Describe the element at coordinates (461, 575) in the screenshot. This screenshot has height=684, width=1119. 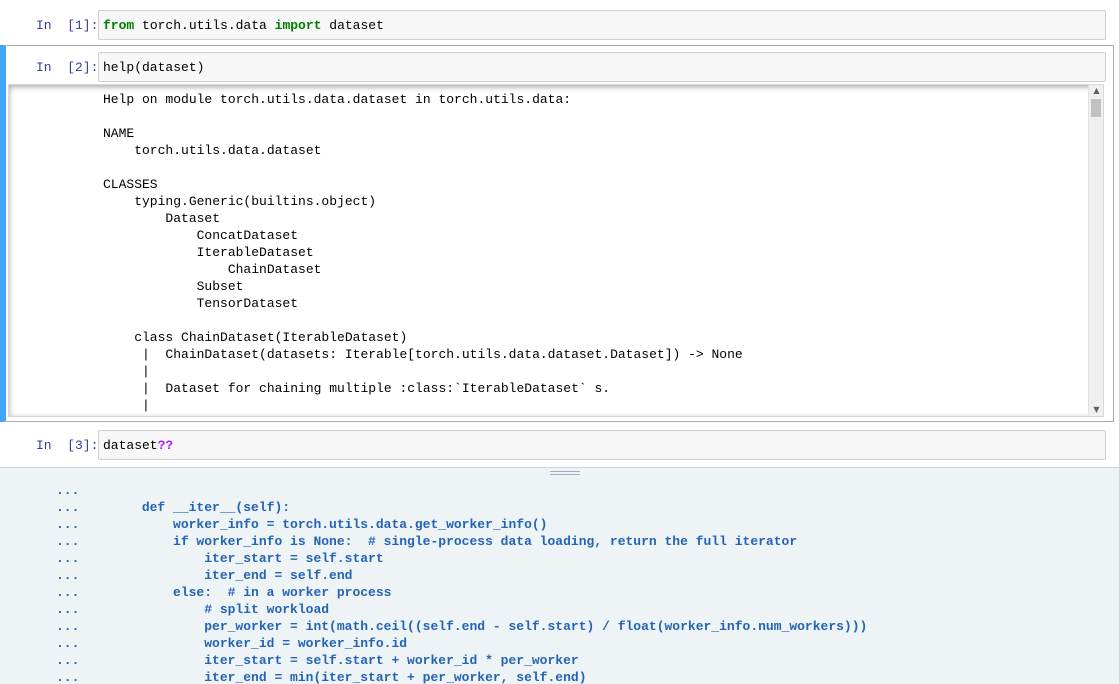
I see `pager-line: ... iter_end = self.end` at that location.